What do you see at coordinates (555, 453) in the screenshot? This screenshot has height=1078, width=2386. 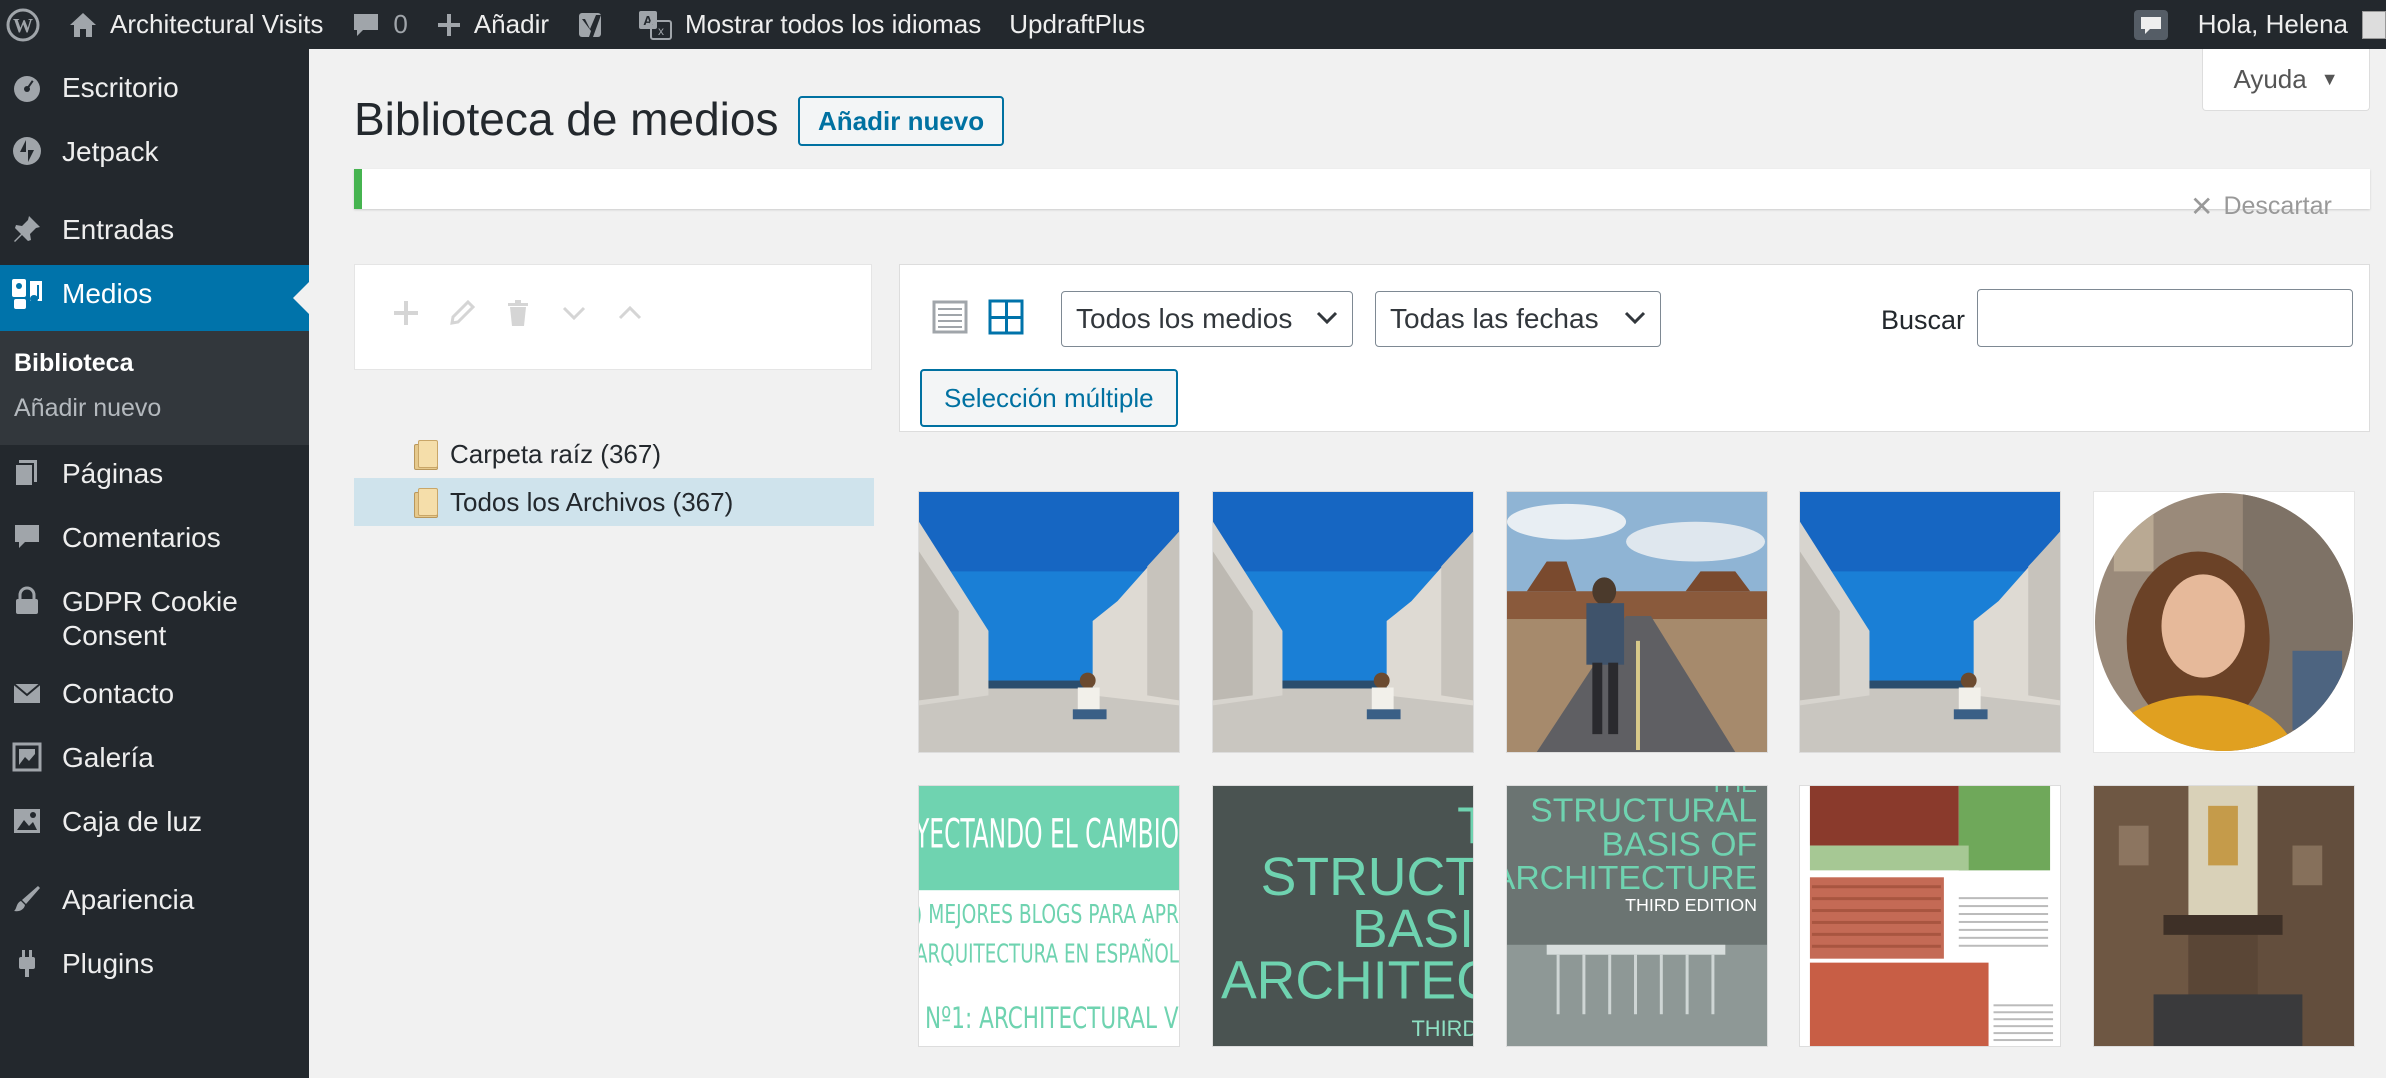 I see `folder-label: Carpeta raíz (367)` at bounding box center [555, 453].